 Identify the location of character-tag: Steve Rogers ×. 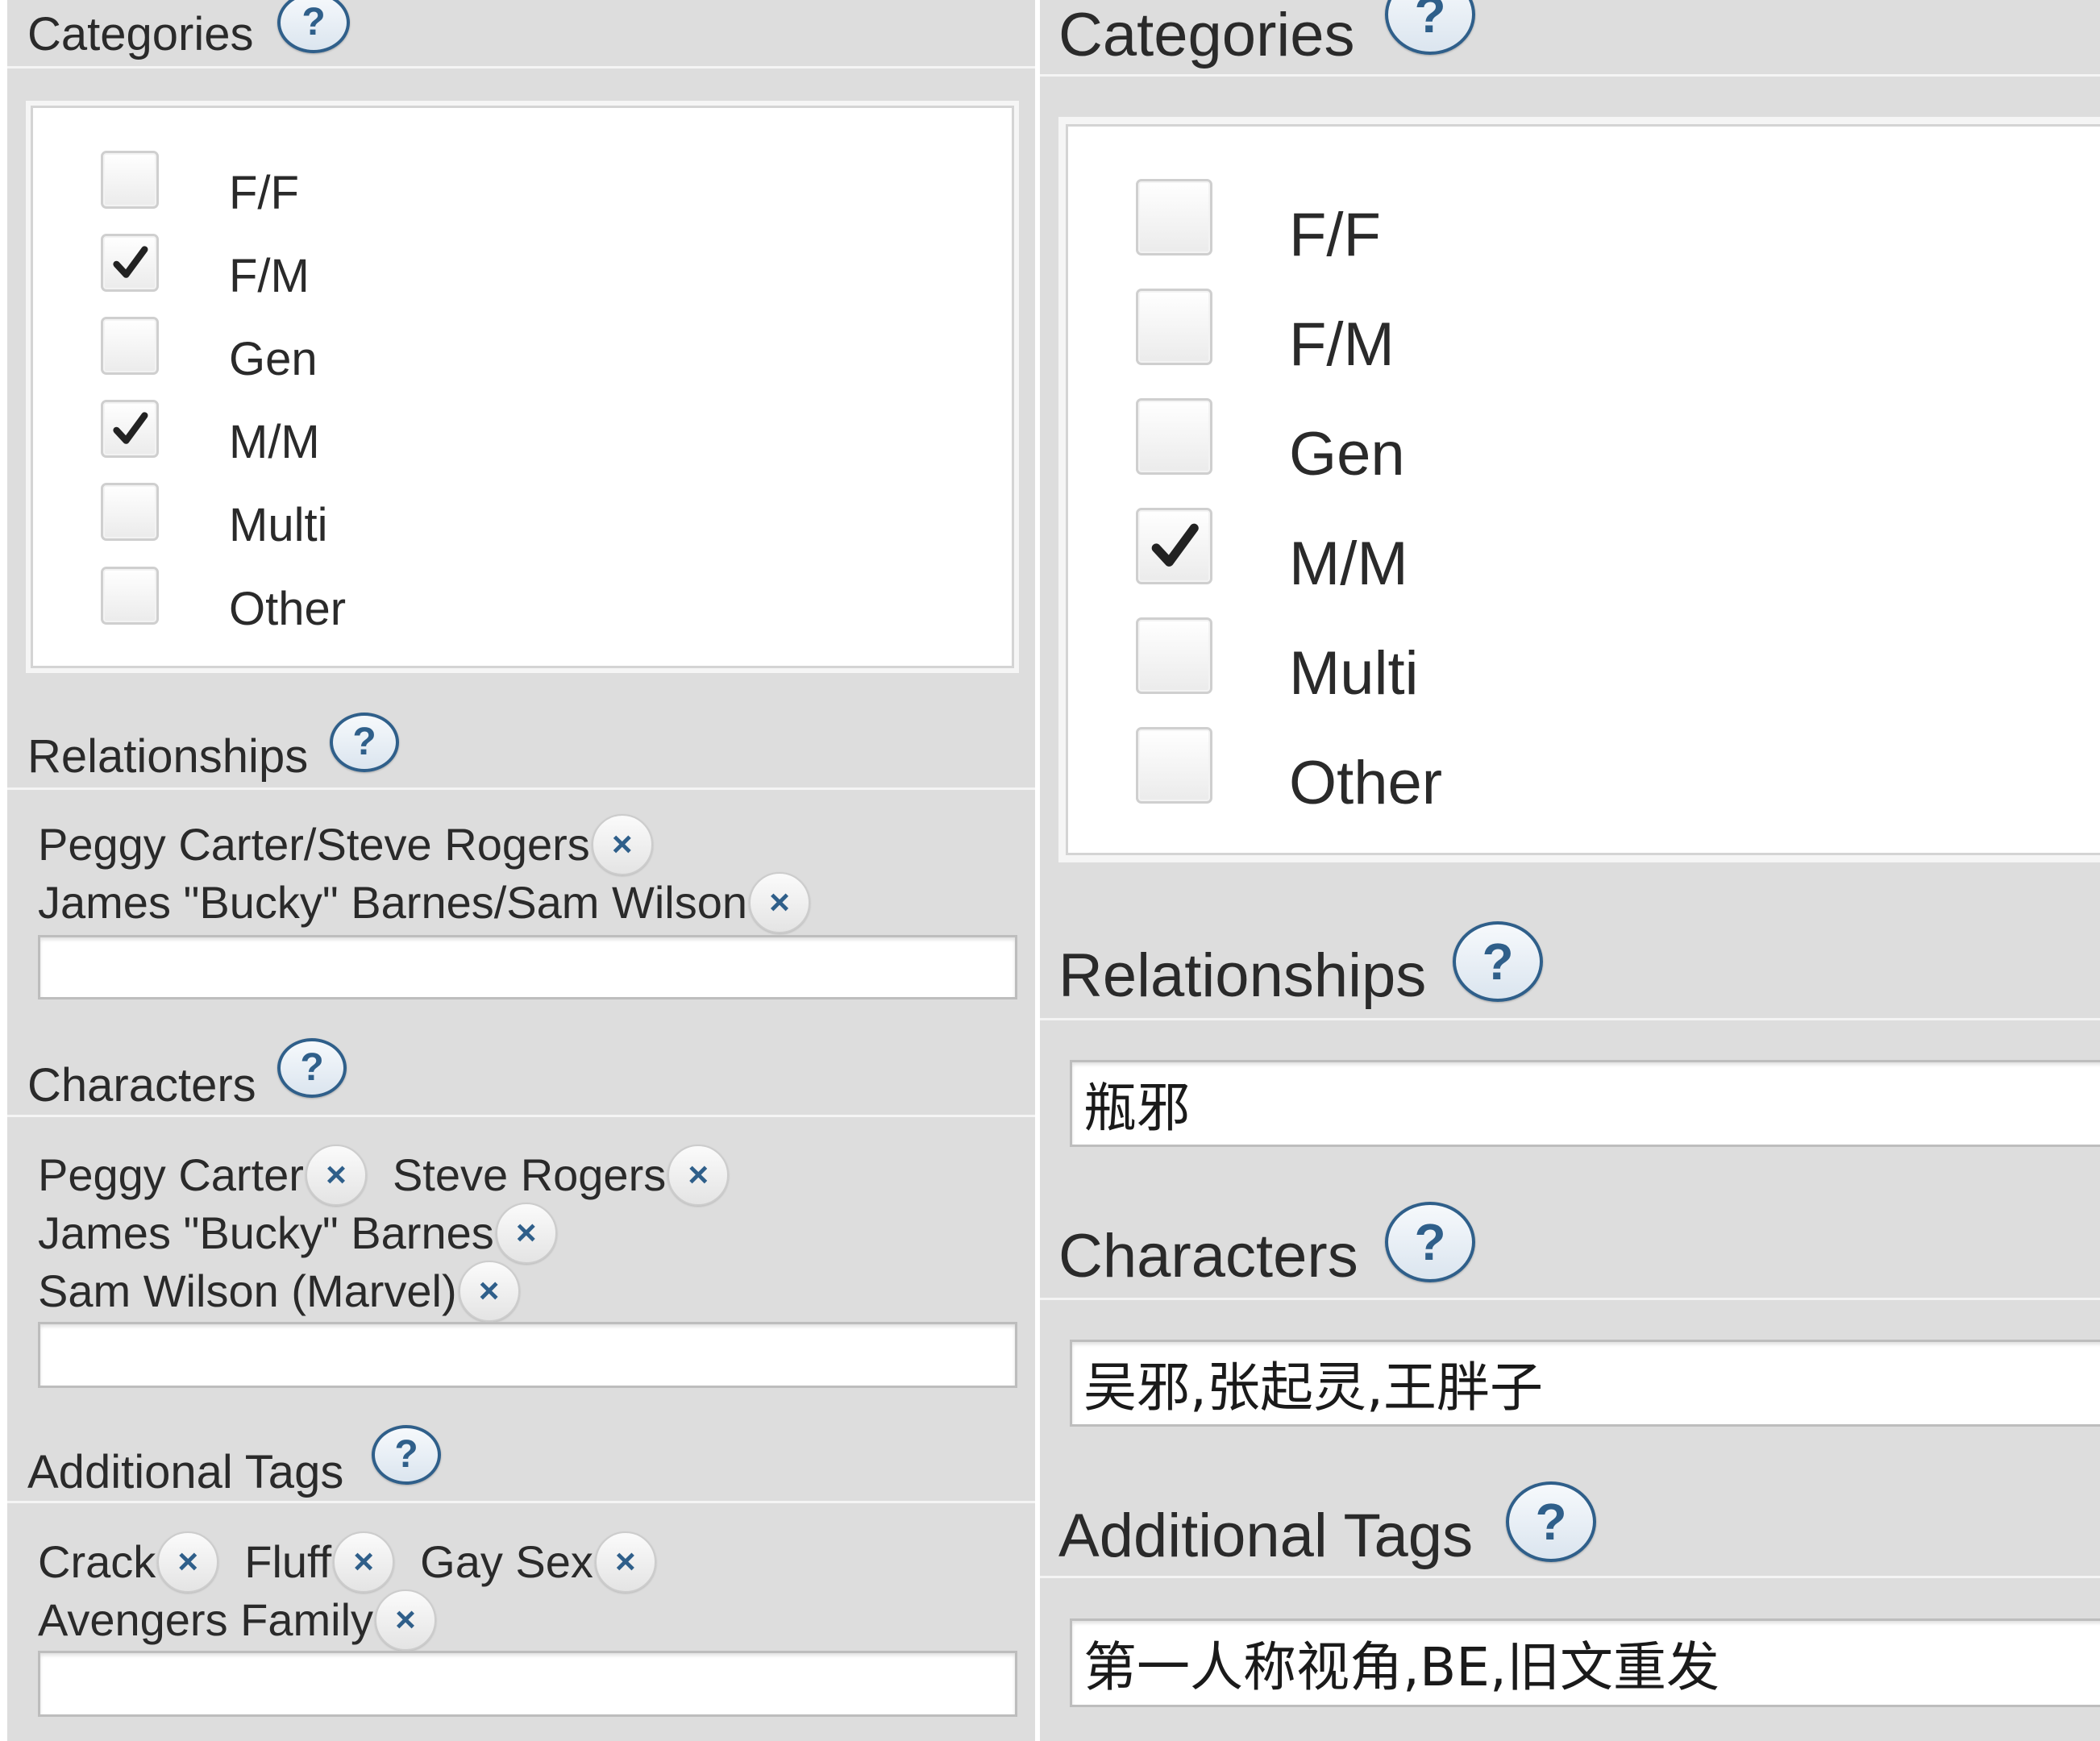
(561, 1175).